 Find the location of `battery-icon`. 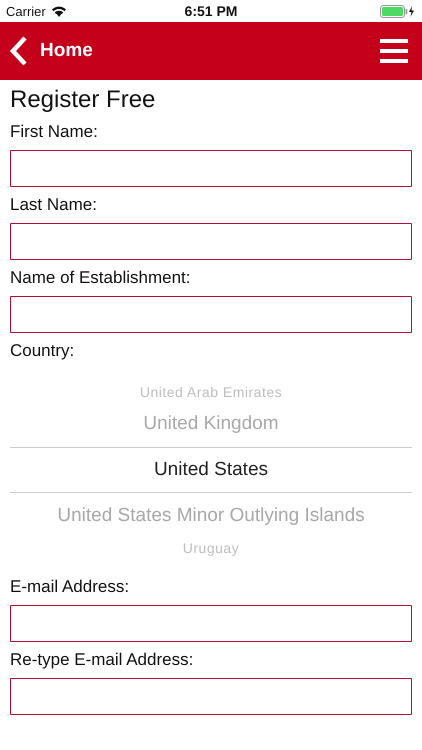

battery-icon is located at coordinates (398, 11).